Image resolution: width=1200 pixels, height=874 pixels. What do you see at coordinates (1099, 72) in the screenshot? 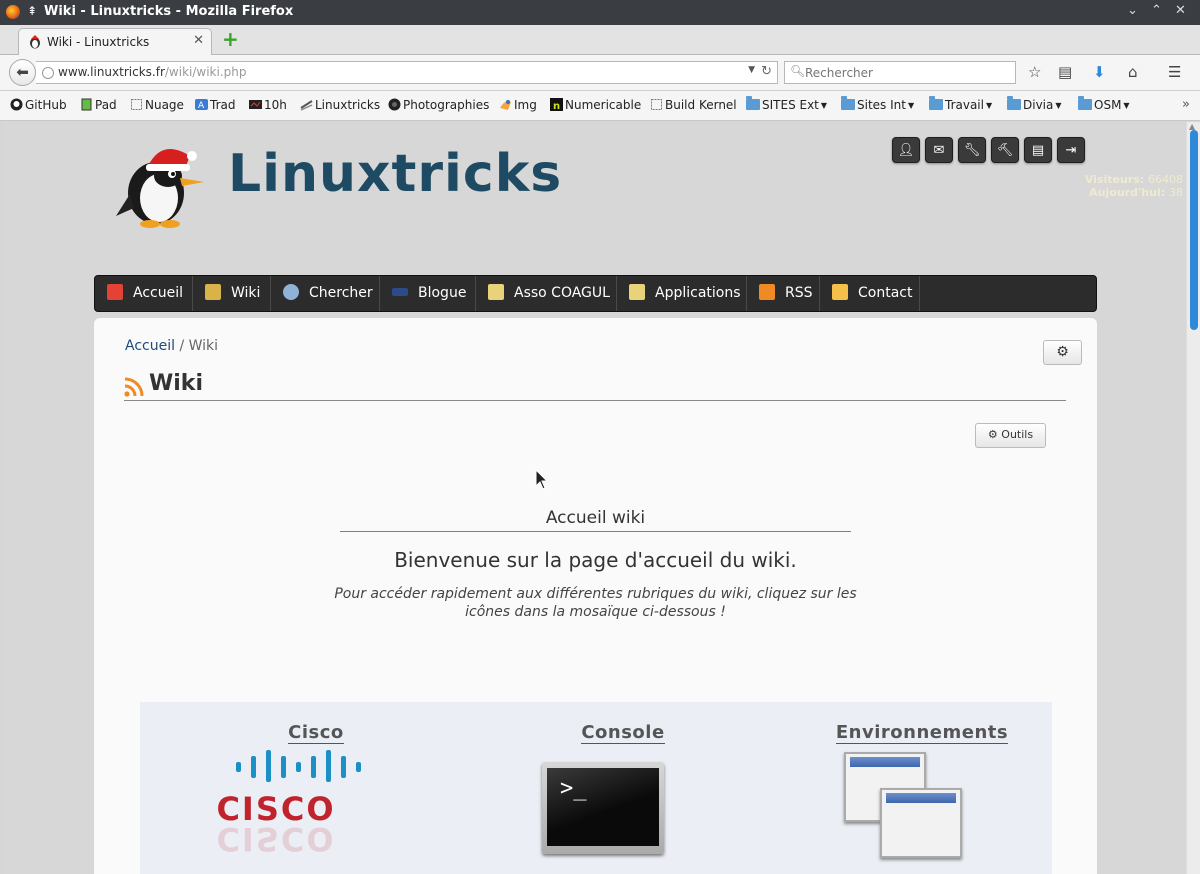
I see `download-icon: ⬇` at bounding box center [1099, 72].